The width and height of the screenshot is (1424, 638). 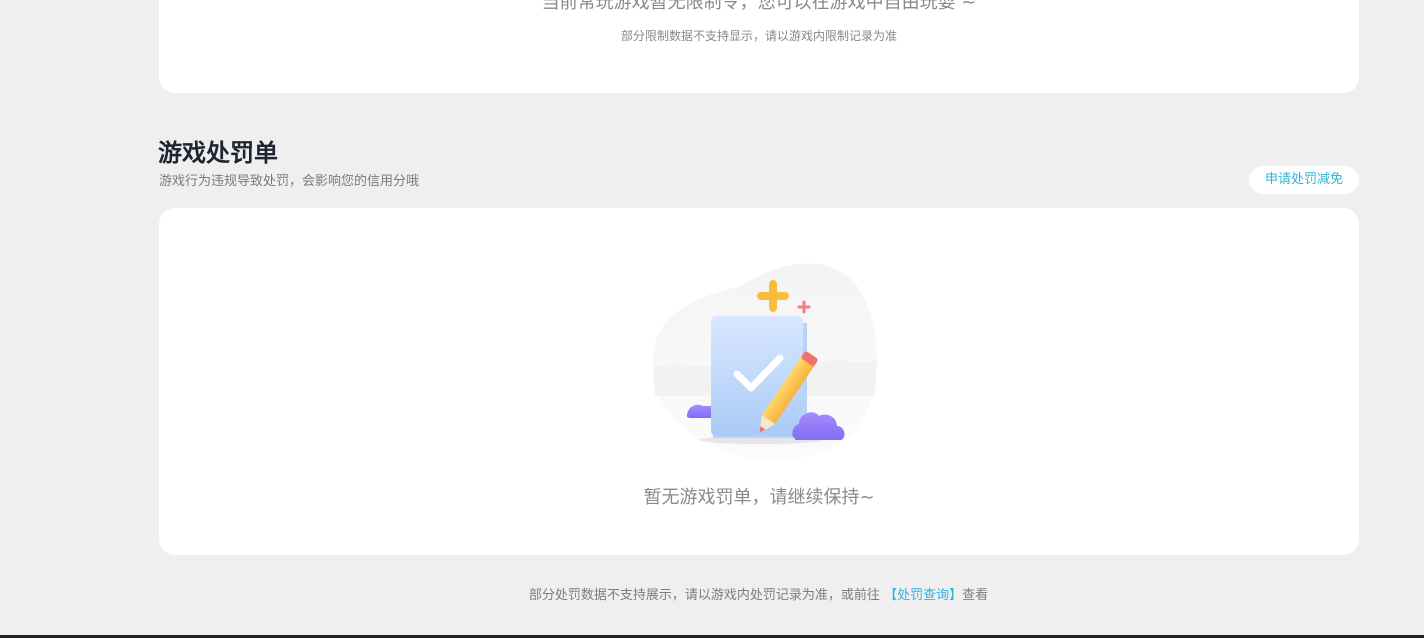 I want to click on empty-penalty-text: 暂无游戏罚单，请继续保持~, so click(x=759, y=497).